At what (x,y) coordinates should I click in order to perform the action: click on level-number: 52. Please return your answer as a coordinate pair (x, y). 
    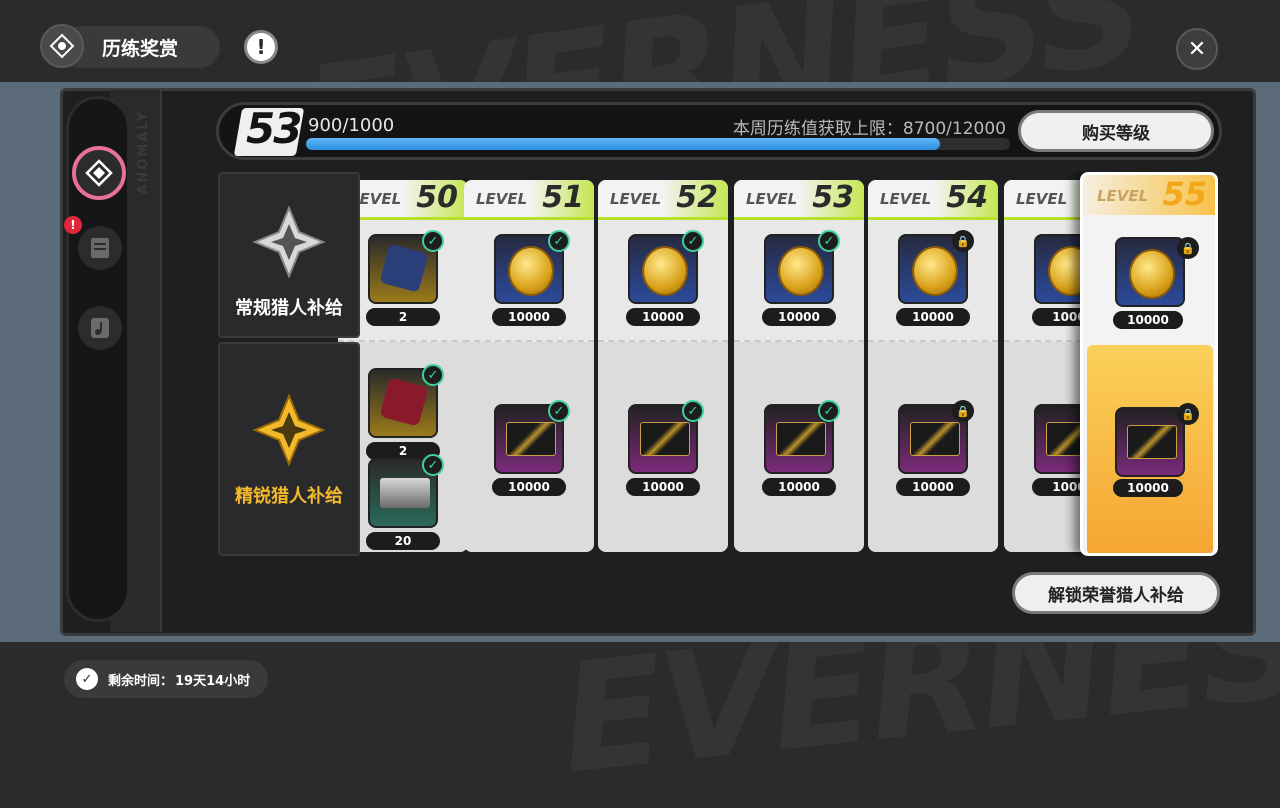
    Looking at the image, I should click on (697, 197).